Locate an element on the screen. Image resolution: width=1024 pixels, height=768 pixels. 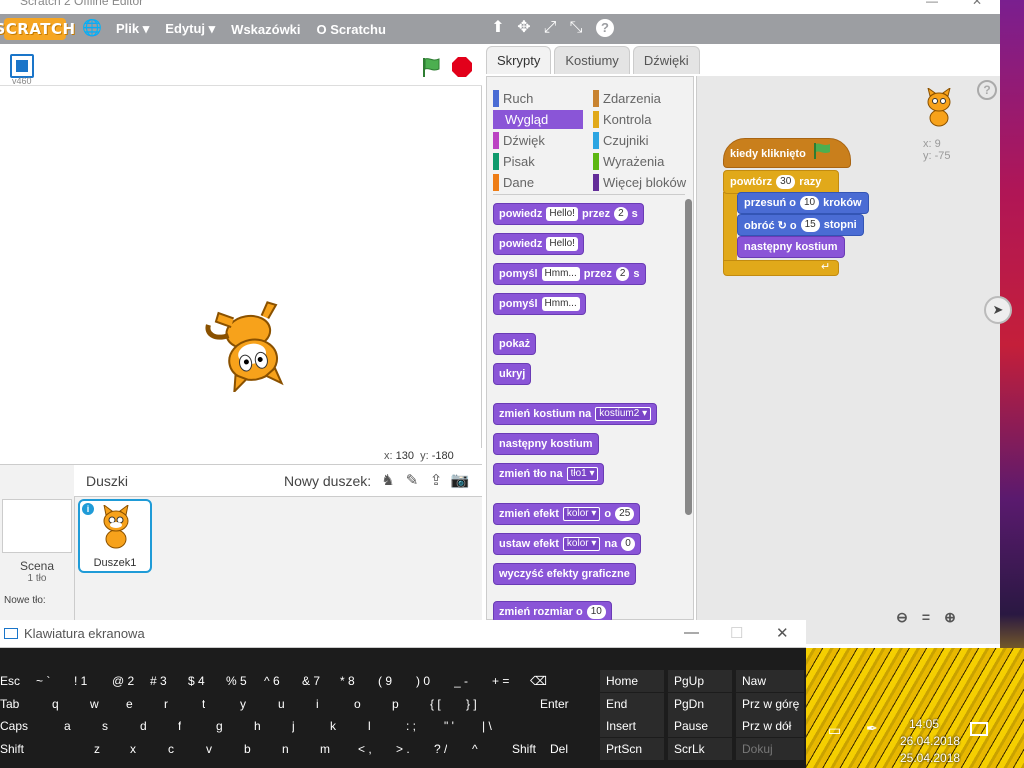
osk-key: $ 4 is located at coordinates (196, 681).